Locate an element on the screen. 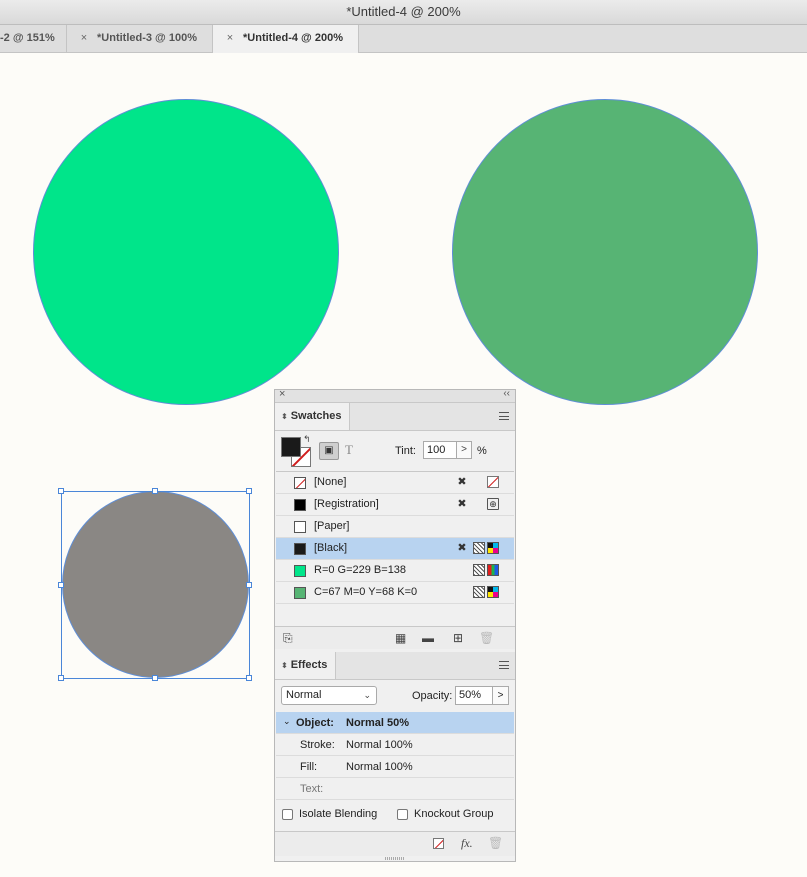 The height and width of the screenshot is (877, 807). swatches-footer: ⎘ ▦ ▬ ⊞ 🗑 is located at coordinates (395, 637).